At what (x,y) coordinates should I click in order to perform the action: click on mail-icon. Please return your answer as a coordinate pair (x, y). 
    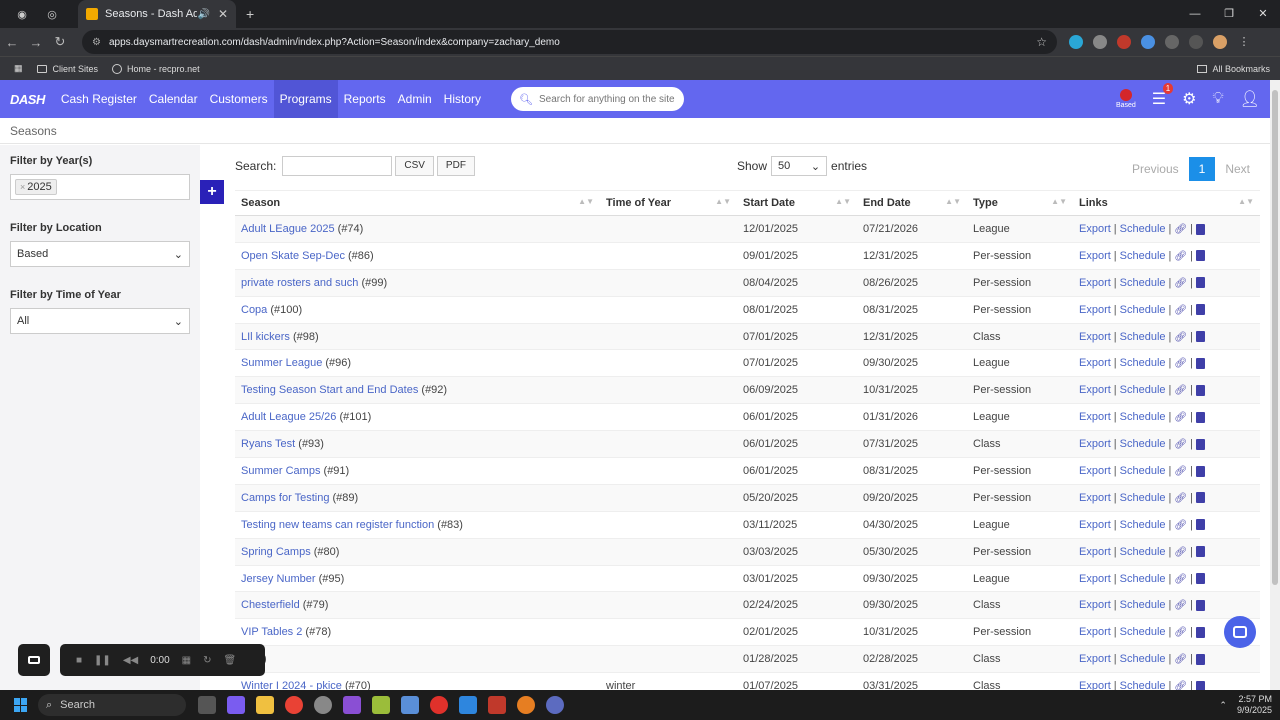
    Looking at the image, I should click on (410, 705).